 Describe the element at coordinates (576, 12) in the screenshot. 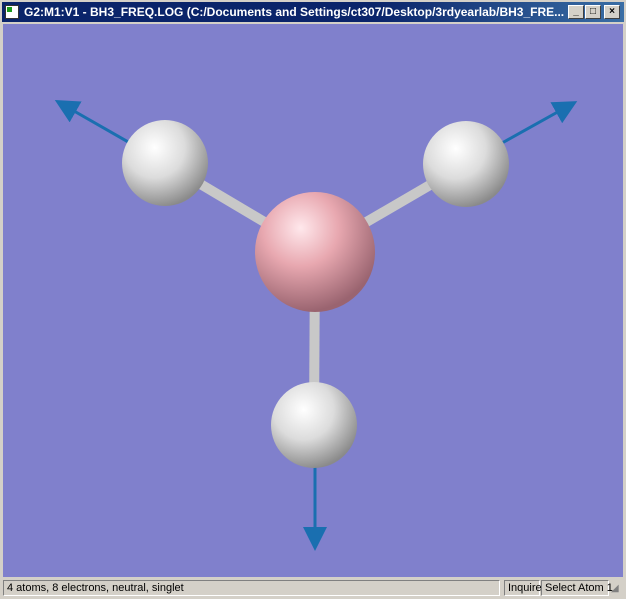

I see `minimize-button: _` at that location.